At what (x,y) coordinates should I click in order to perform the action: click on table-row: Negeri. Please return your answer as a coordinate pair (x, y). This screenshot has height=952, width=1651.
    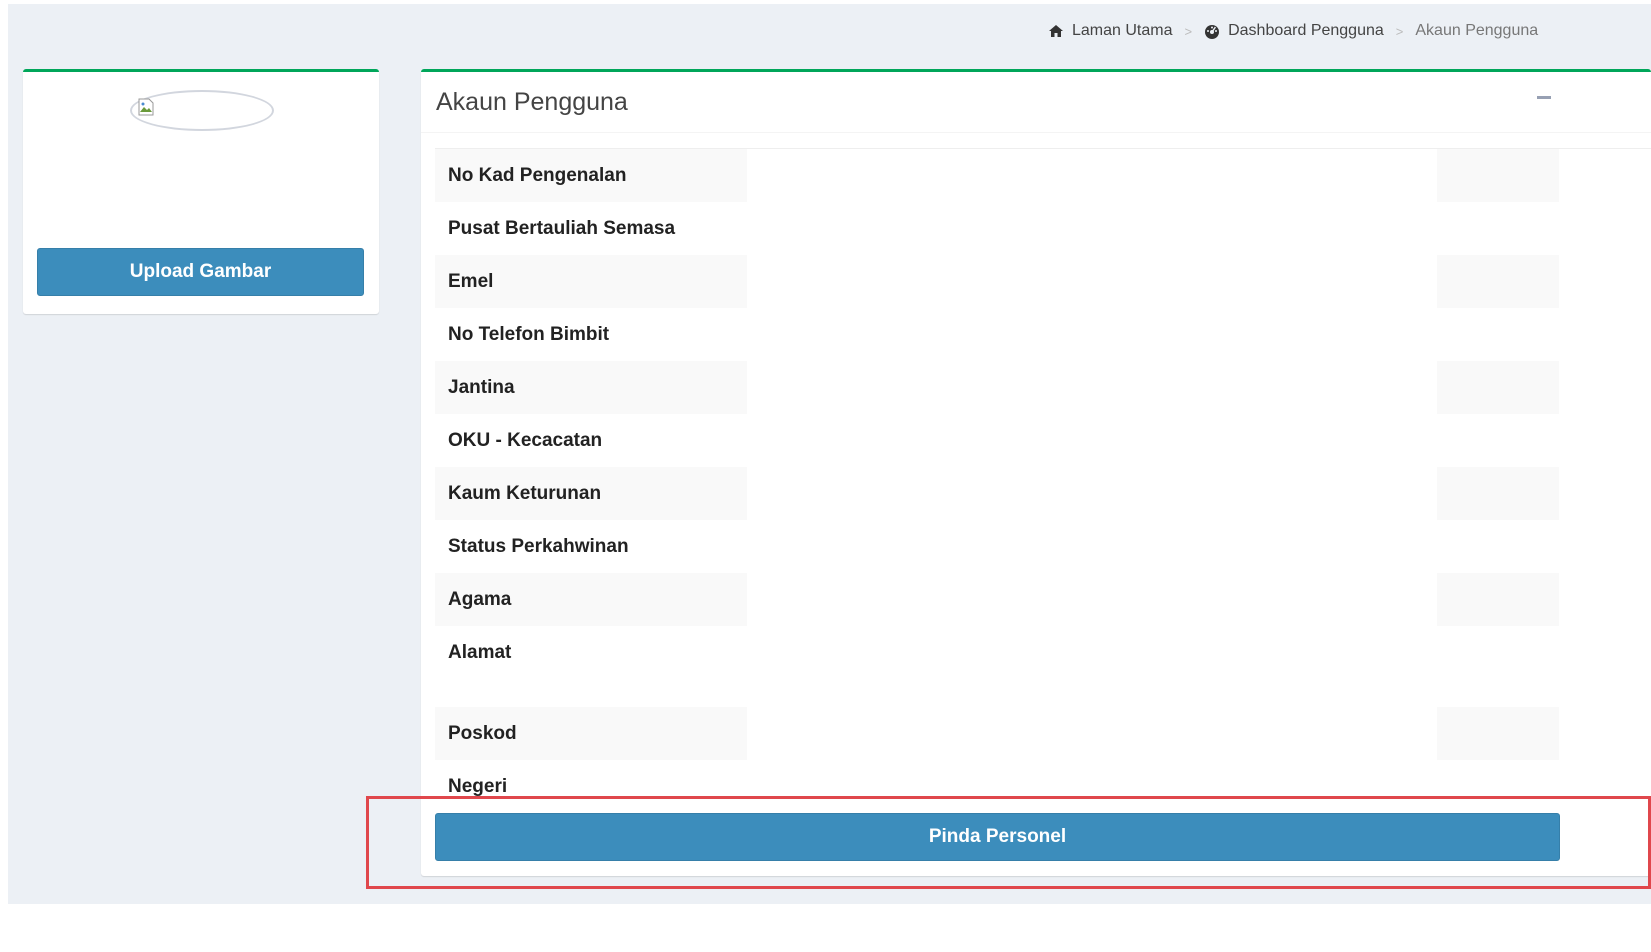
    Looking at the image, I should click on (997, 784).